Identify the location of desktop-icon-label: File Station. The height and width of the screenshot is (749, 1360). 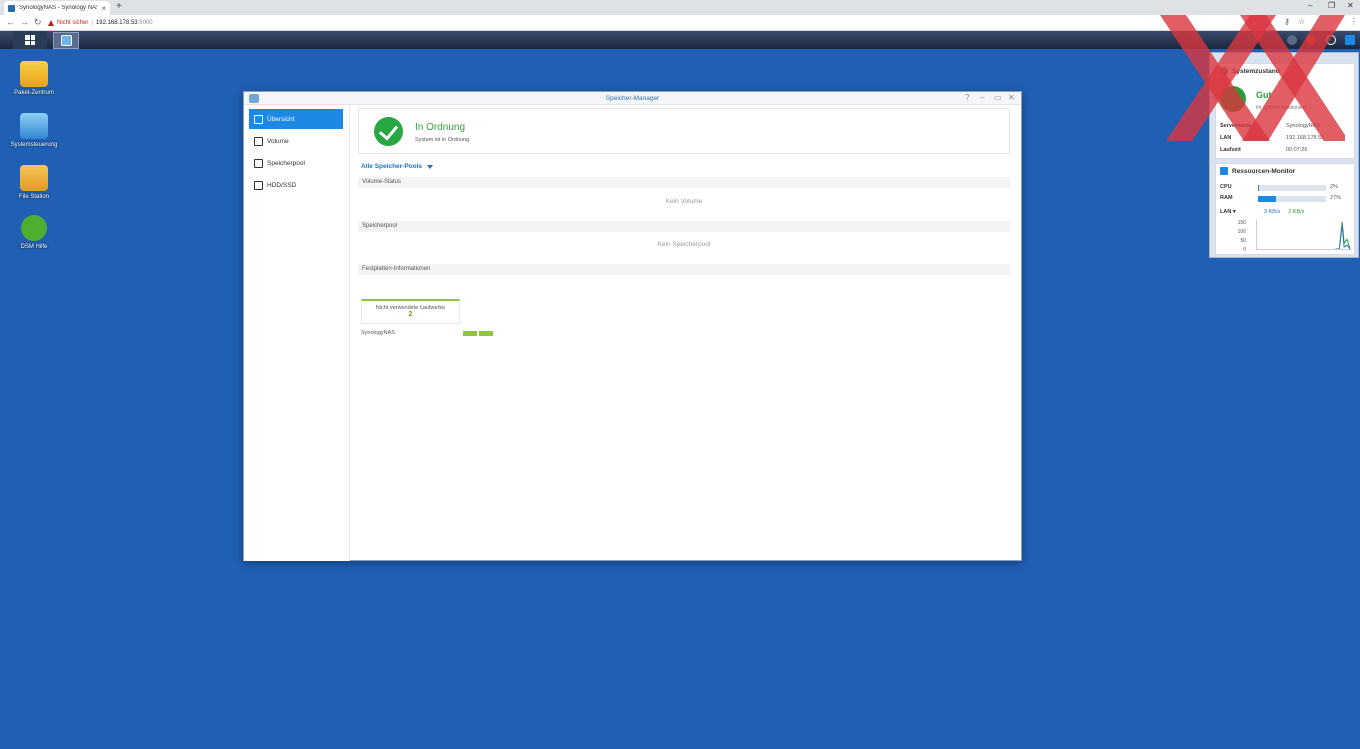
(33, 197).